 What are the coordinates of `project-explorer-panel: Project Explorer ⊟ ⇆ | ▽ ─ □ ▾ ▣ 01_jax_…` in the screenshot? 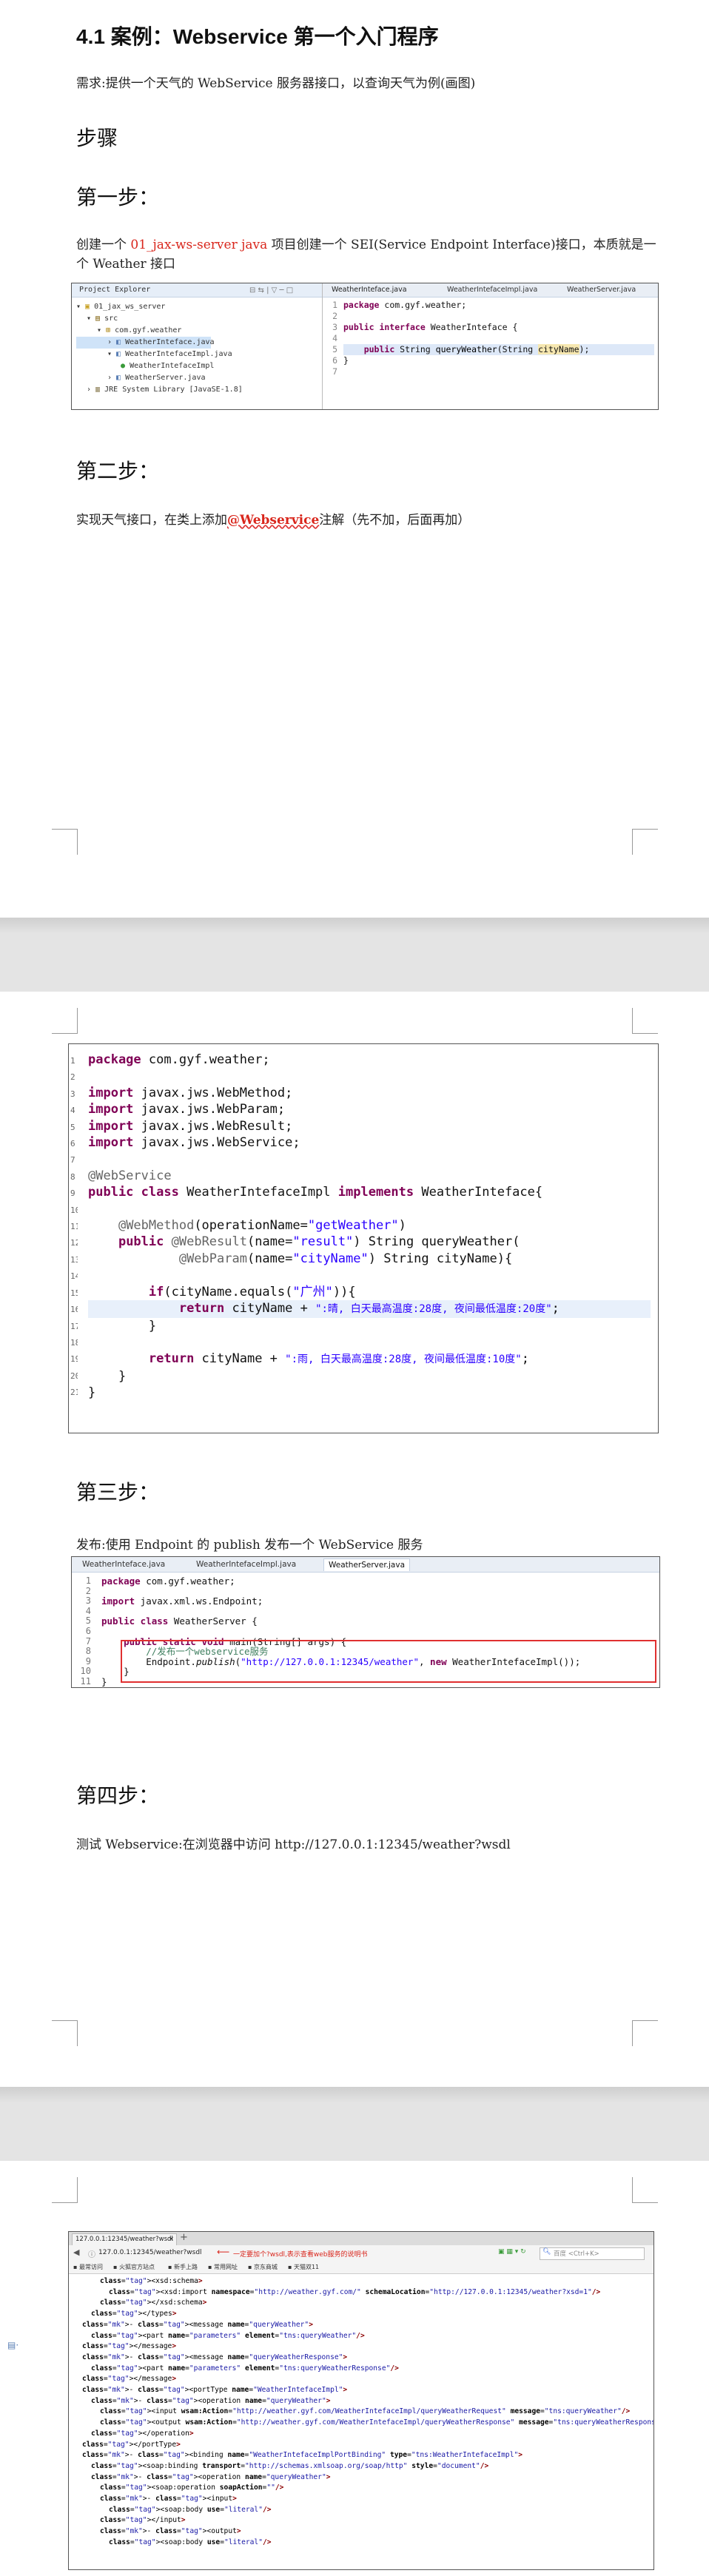 It's located at (197, 346).